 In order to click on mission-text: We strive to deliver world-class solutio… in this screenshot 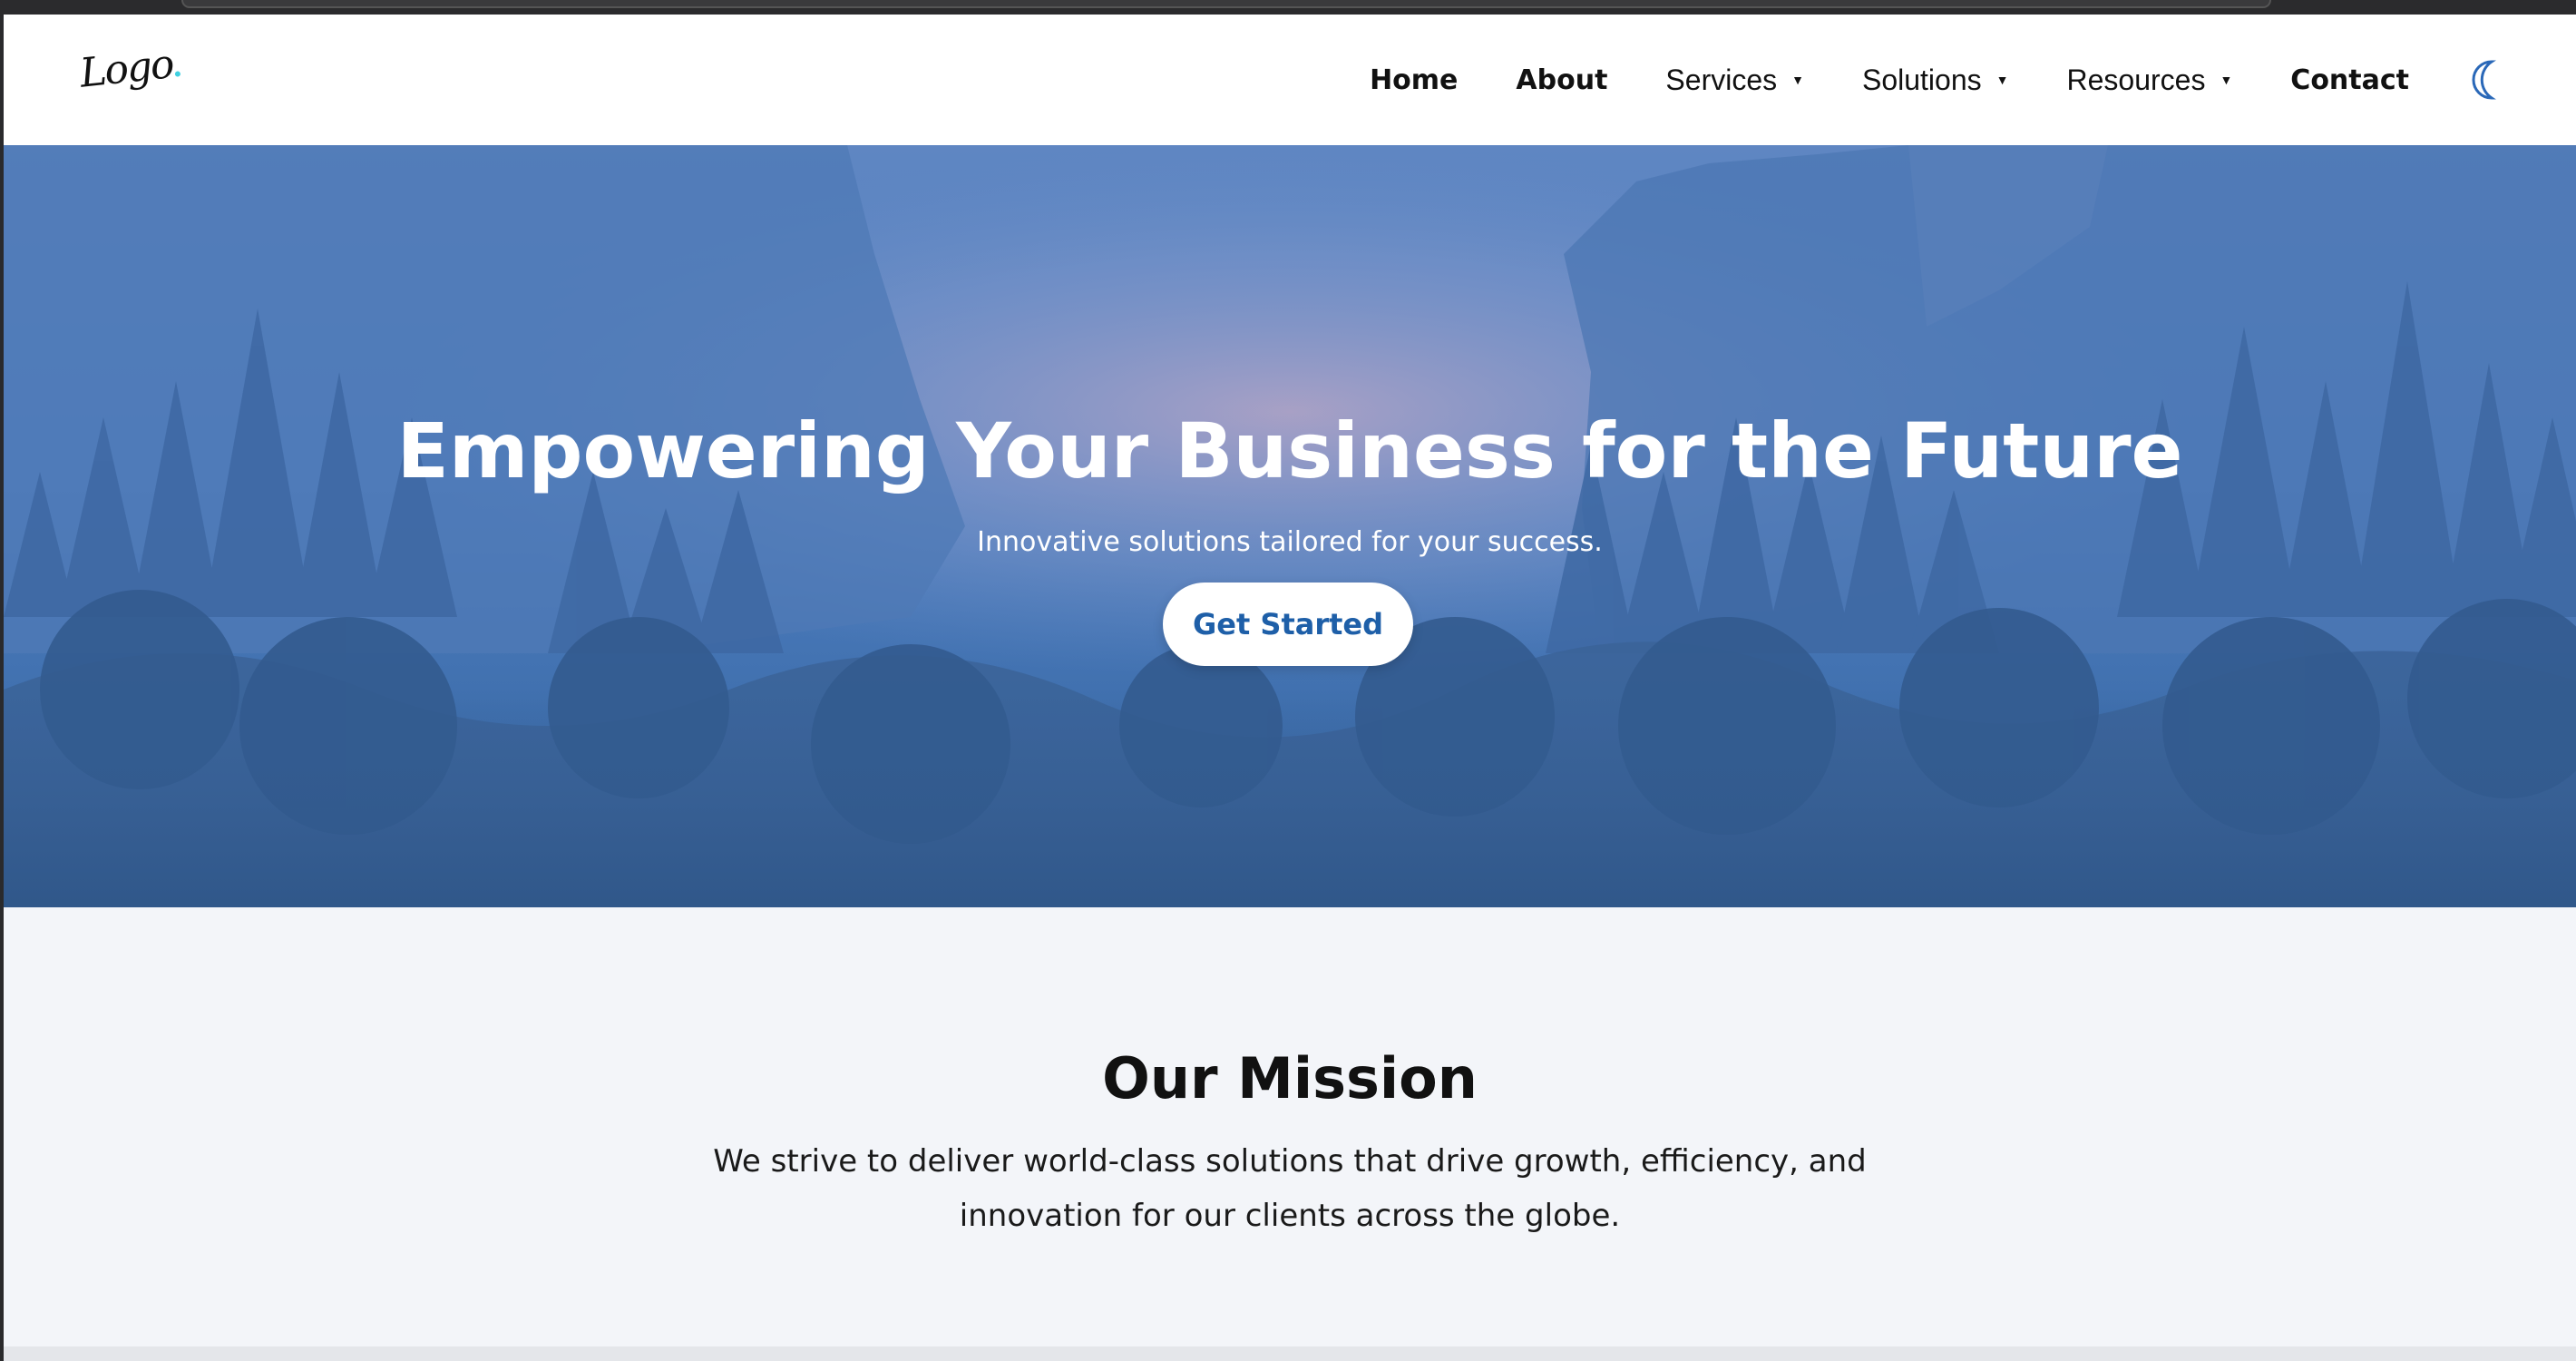, I will do `click(1290, 1188)`.